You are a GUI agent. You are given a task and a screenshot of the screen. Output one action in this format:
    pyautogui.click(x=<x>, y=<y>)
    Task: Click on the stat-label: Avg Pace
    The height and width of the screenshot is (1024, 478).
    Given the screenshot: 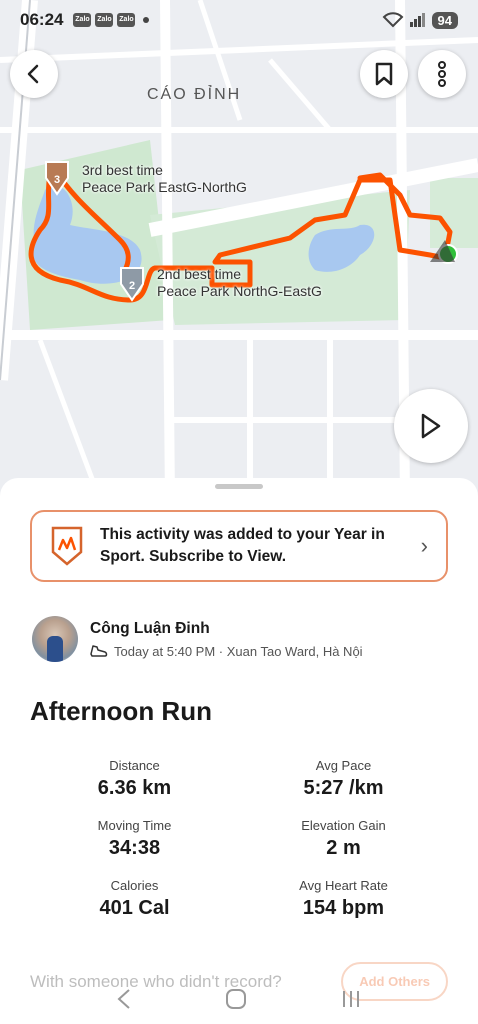 What is the action you would take?
    pyautogui.click(x=343, y=765)
    